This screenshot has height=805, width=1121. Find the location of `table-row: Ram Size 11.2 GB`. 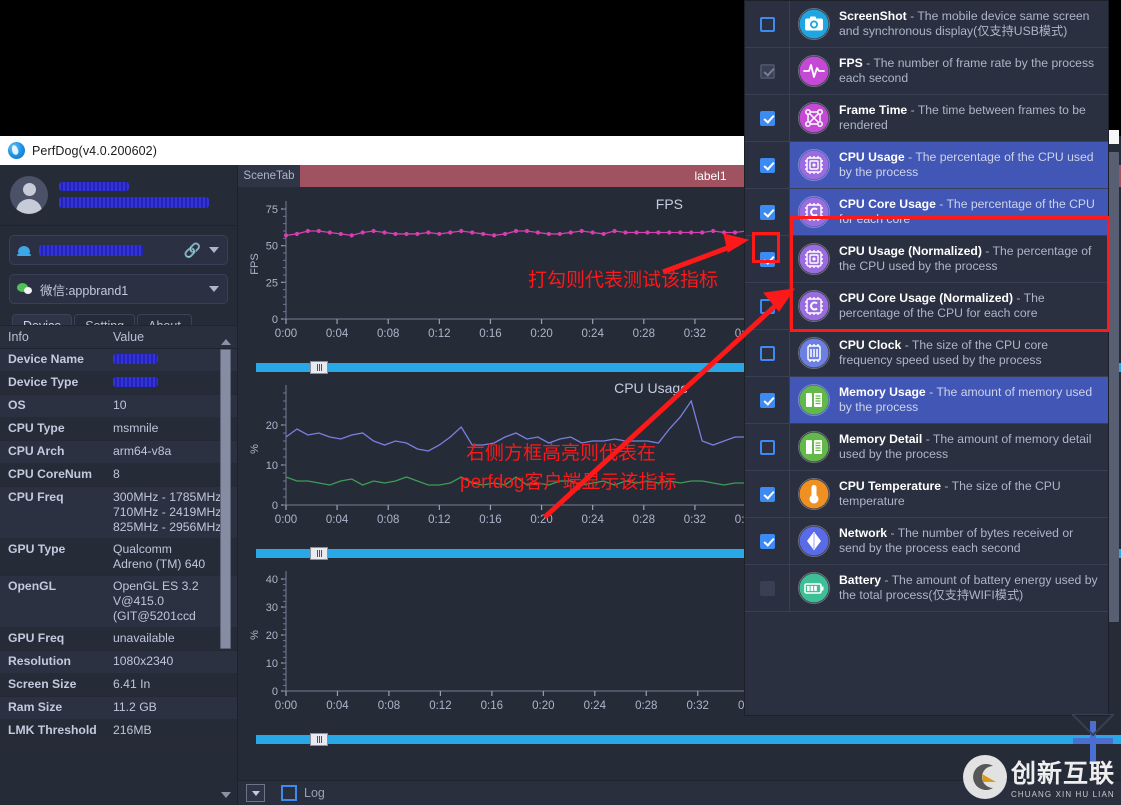

table-row: Ram Size 11.2 GB is located at coordinates (118, 708).